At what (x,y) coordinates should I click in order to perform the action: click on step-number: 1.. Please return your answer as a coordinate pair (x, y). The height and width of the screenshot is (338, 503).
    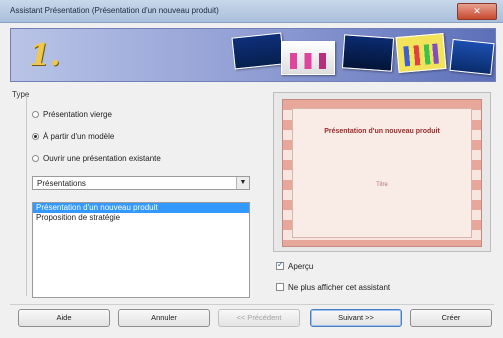
    Looking at the image, I should click on (45, 55).